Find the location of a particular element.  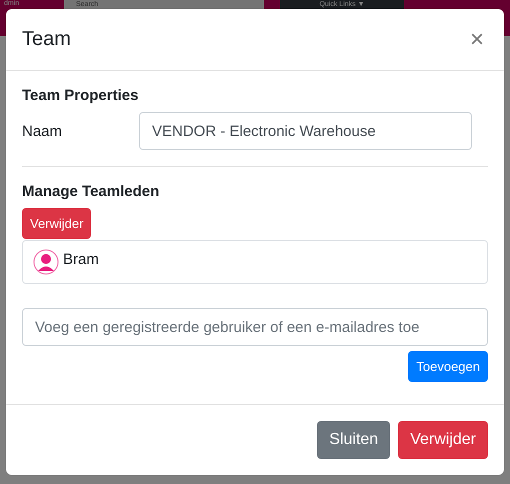

delete-button: Verwijder is located at coordinates (443, 440).